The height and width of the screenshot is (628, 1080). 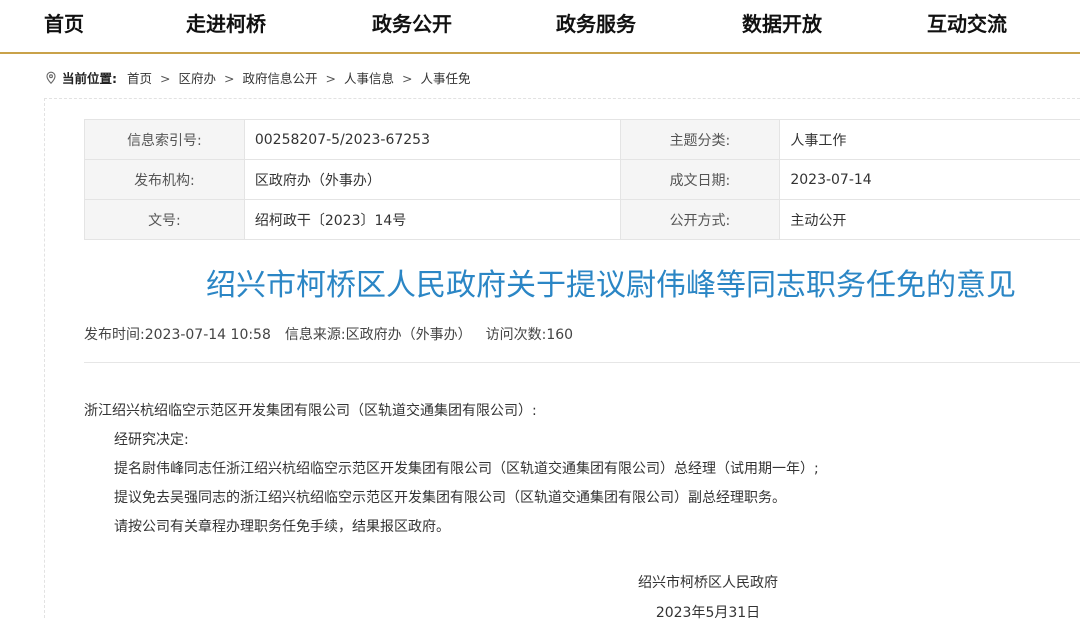 I want to click on content-frame-top, so click(x=562, y=98).